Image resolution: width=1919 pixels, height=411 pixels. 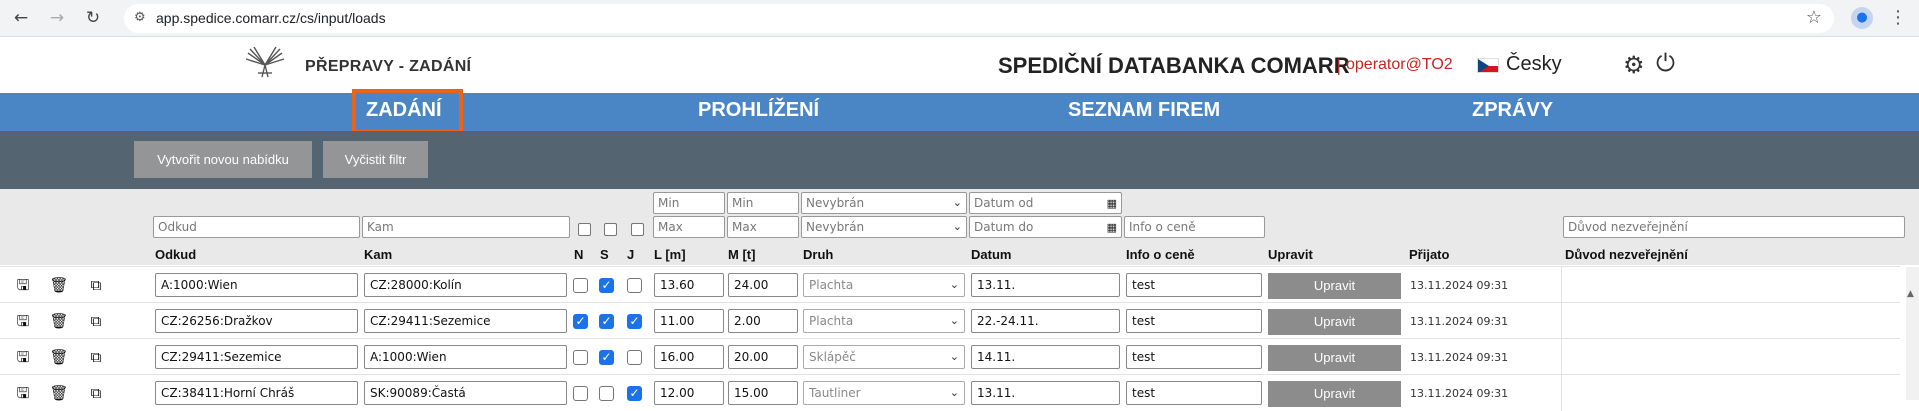 I want to click on weight-input: 24.00, so click(x=763, y=285).